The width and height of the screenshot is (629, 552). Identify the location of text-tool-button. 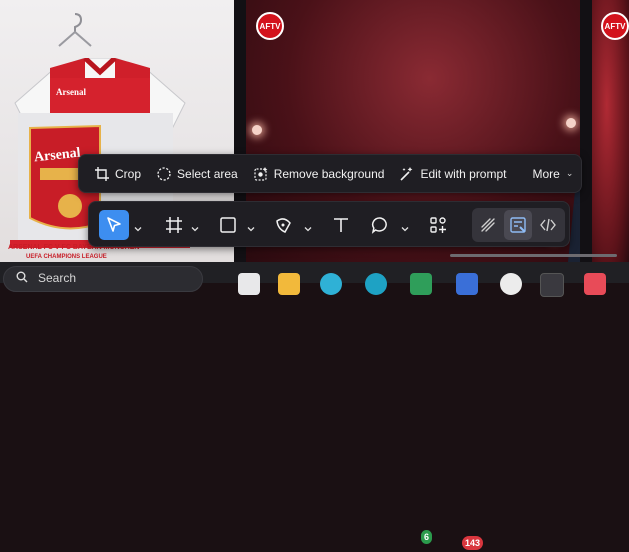
(341, 225).